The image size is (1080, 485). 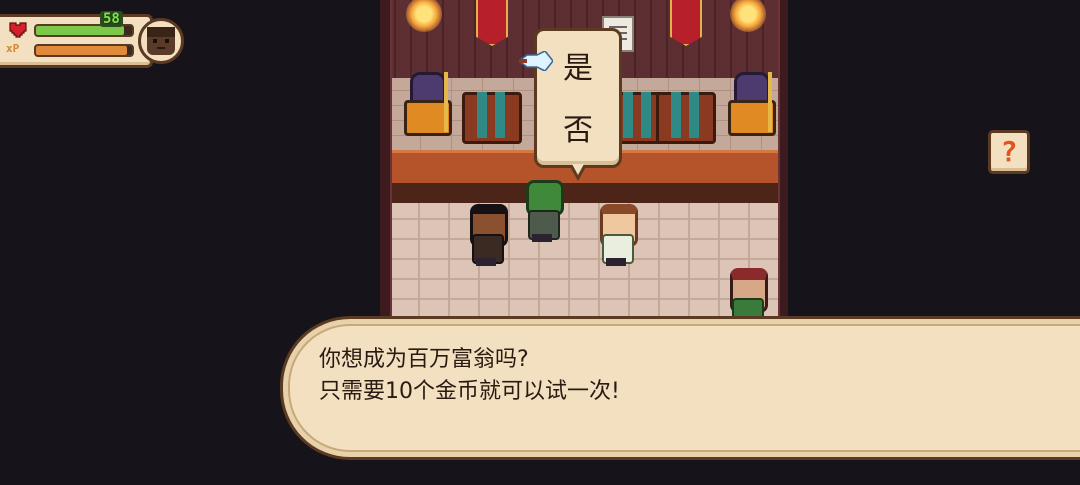 I want to click on choice-yes: 是, so click(x=578, y=65).